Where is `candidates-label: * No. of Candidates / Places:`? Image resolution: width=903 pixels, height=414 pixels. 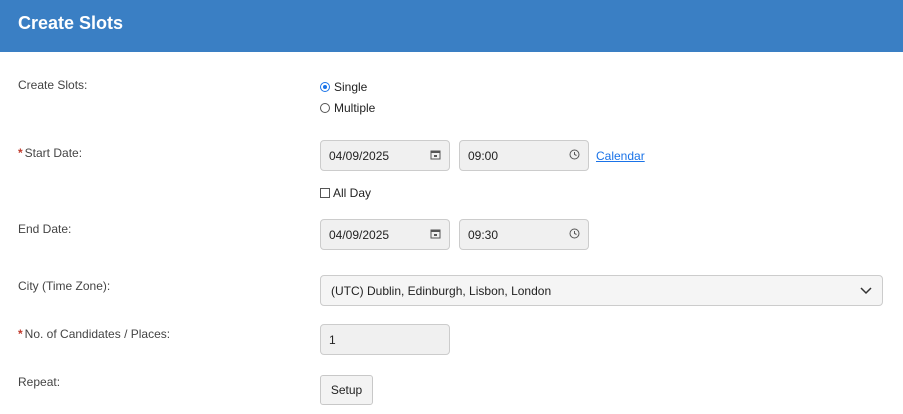
candidates-label: * No. of Candidates / Places: is located at coordinates (94, 334).